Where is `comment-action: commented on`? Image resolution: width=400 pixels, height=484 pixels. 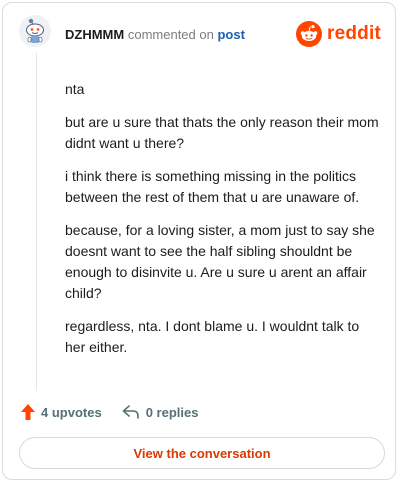 comment-action: commented on is located at coordinates (170, 34).